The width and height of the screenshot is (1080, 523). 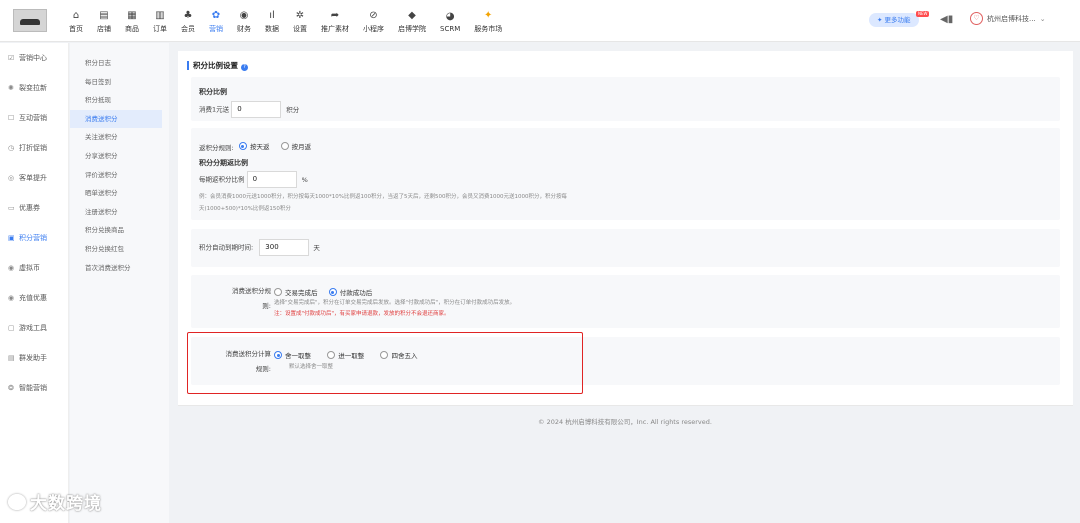 What do you see at coordinates (30, 20) in the screenshot?
I see `store-logo` at bounding box center [30, 20].